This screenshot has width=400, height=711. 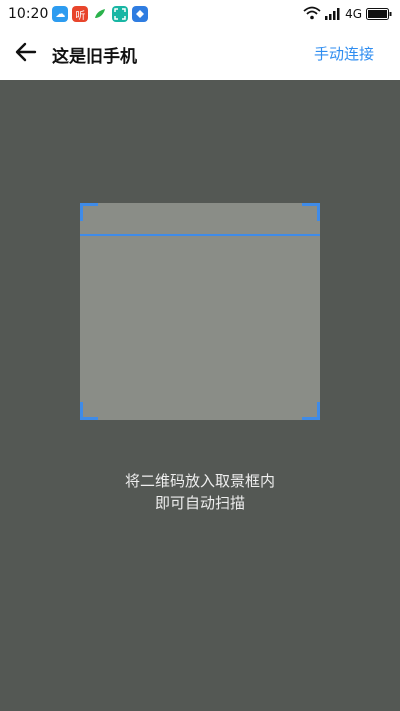 I want to click on back-button, so click(x=26, y=54).